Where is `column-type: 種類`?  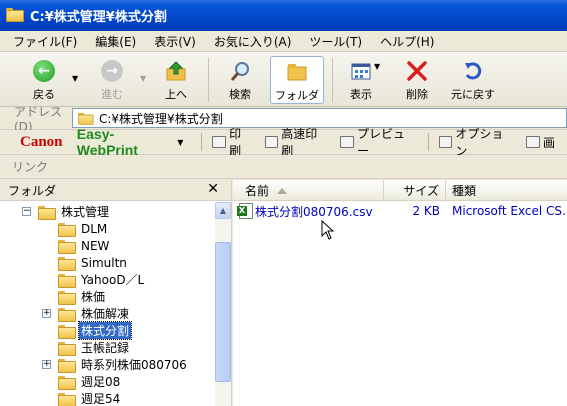
column-type: 種類 is located at coordinates (506, 190).